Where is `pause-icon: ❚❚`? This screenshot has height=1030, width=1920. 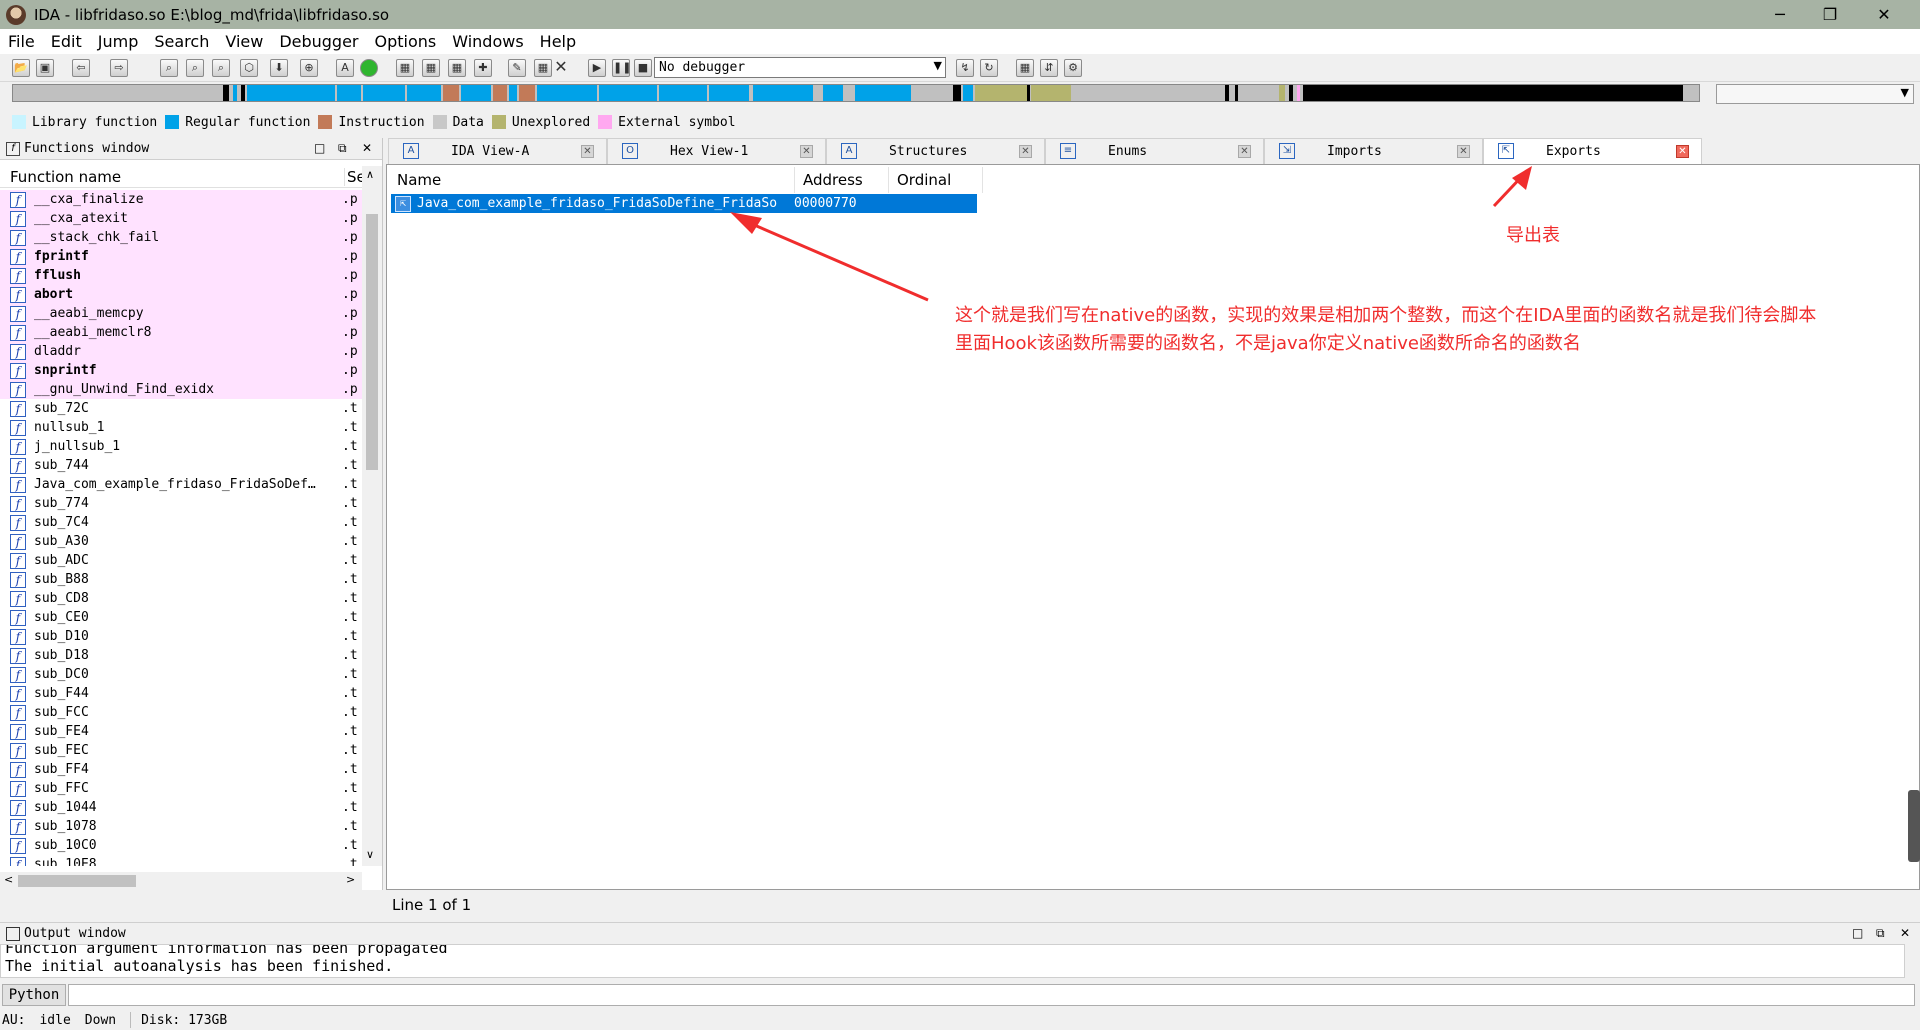
pause-icon: ❚❚ is located at coordinates (621, 68).